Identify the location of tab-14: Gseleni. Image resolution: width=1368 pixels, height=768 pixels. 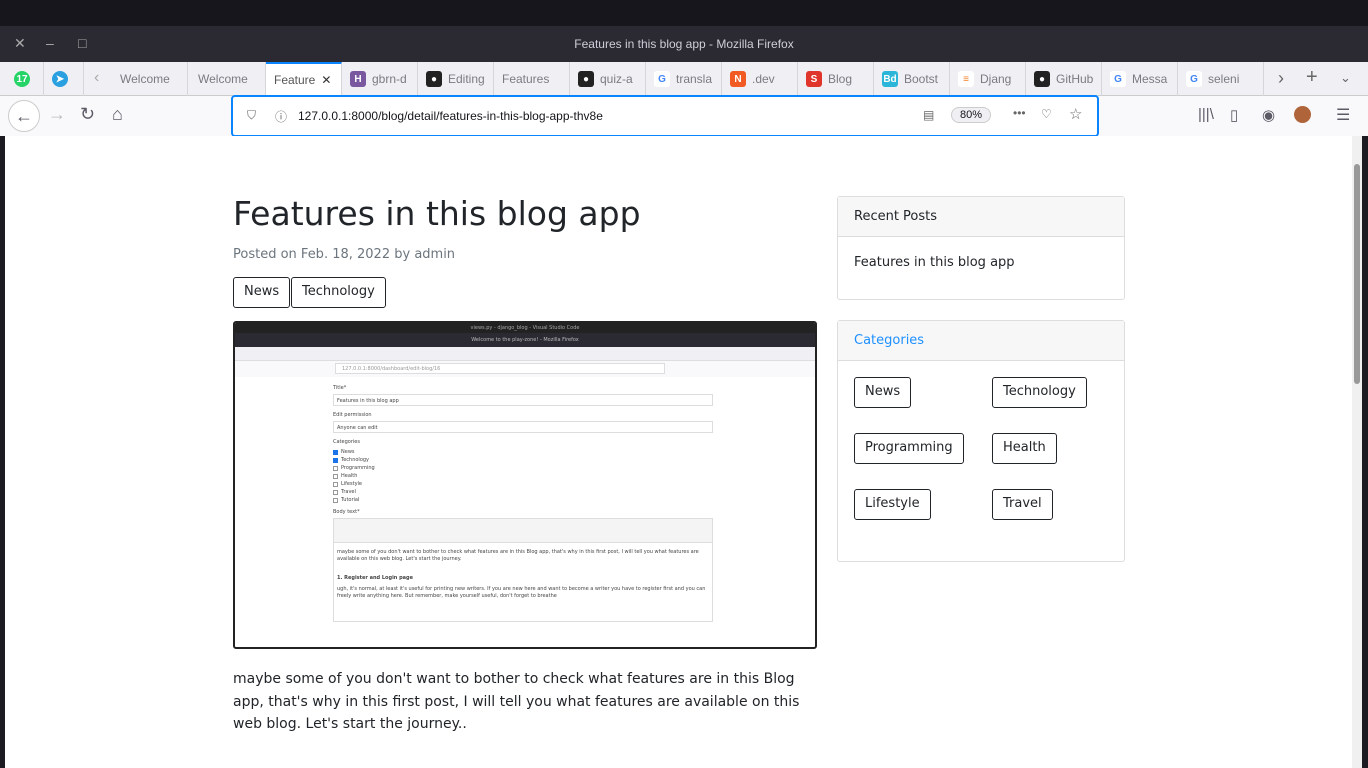
(1221, 79).